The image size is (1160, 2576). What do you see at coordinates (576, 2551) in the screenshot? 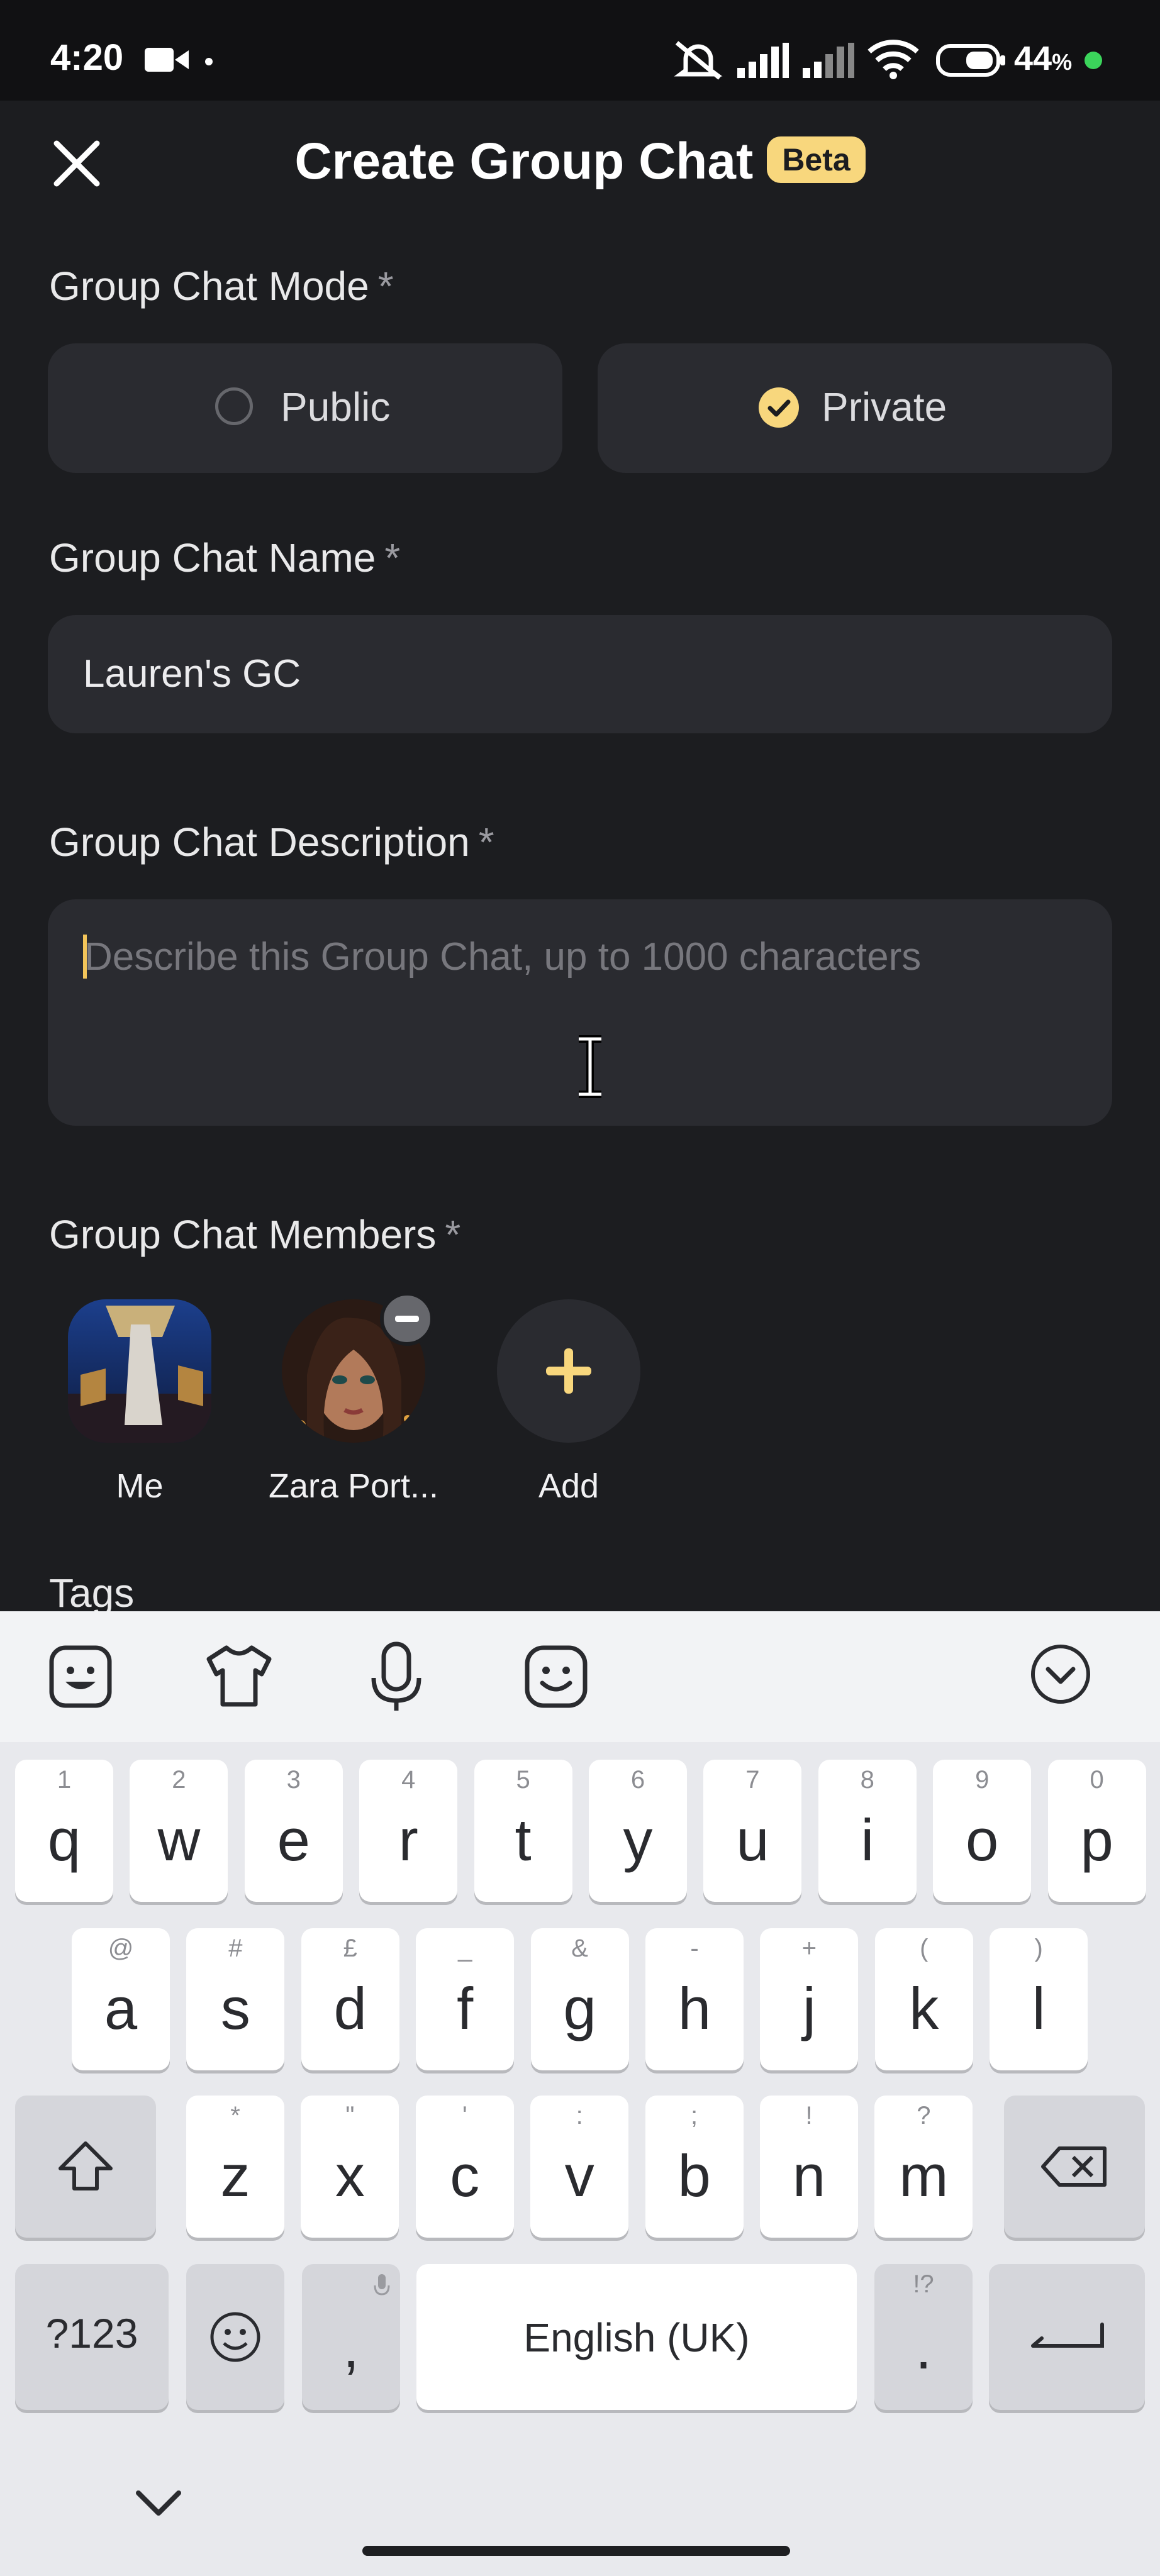
I see `home-indicator` at bounding box center [576, 2551].